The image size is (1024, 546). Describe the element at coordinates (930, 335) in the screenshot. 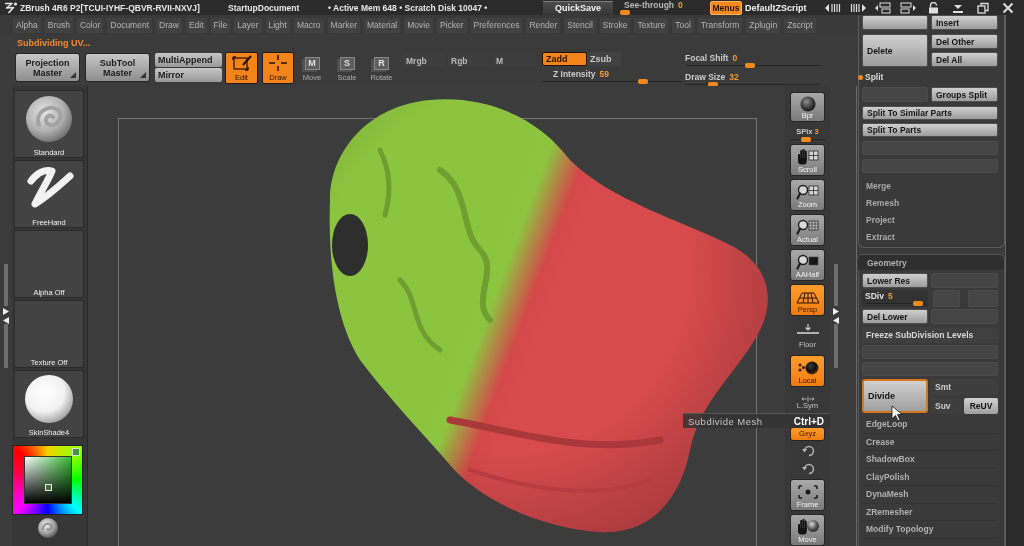

I see `freeze-button: Freeze SubDivision Levels` at that location.